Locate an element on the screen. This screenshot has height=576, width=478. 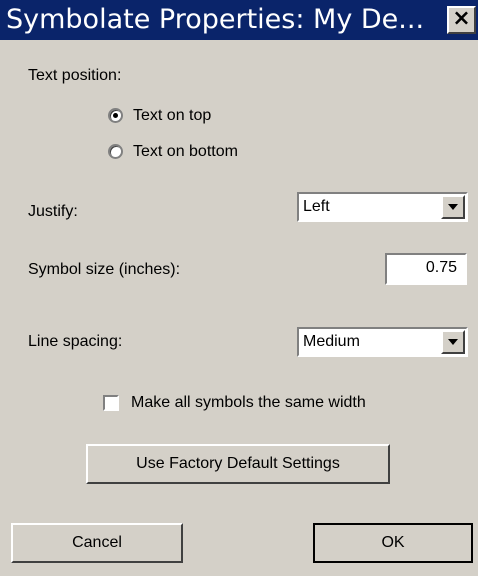
line-spacing-dropdown-button is located at coordinates (453, 342).